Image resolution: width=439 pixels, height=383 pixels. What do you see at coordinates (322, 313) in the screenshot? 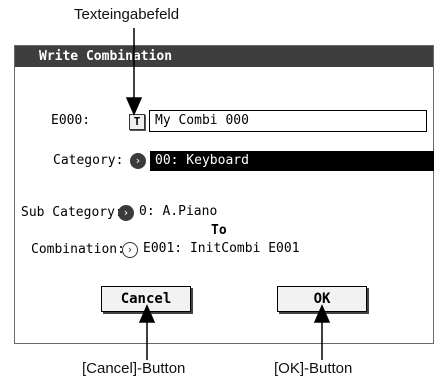
I see `ok-callout-arrowhead` at bounding box center [322, 313].